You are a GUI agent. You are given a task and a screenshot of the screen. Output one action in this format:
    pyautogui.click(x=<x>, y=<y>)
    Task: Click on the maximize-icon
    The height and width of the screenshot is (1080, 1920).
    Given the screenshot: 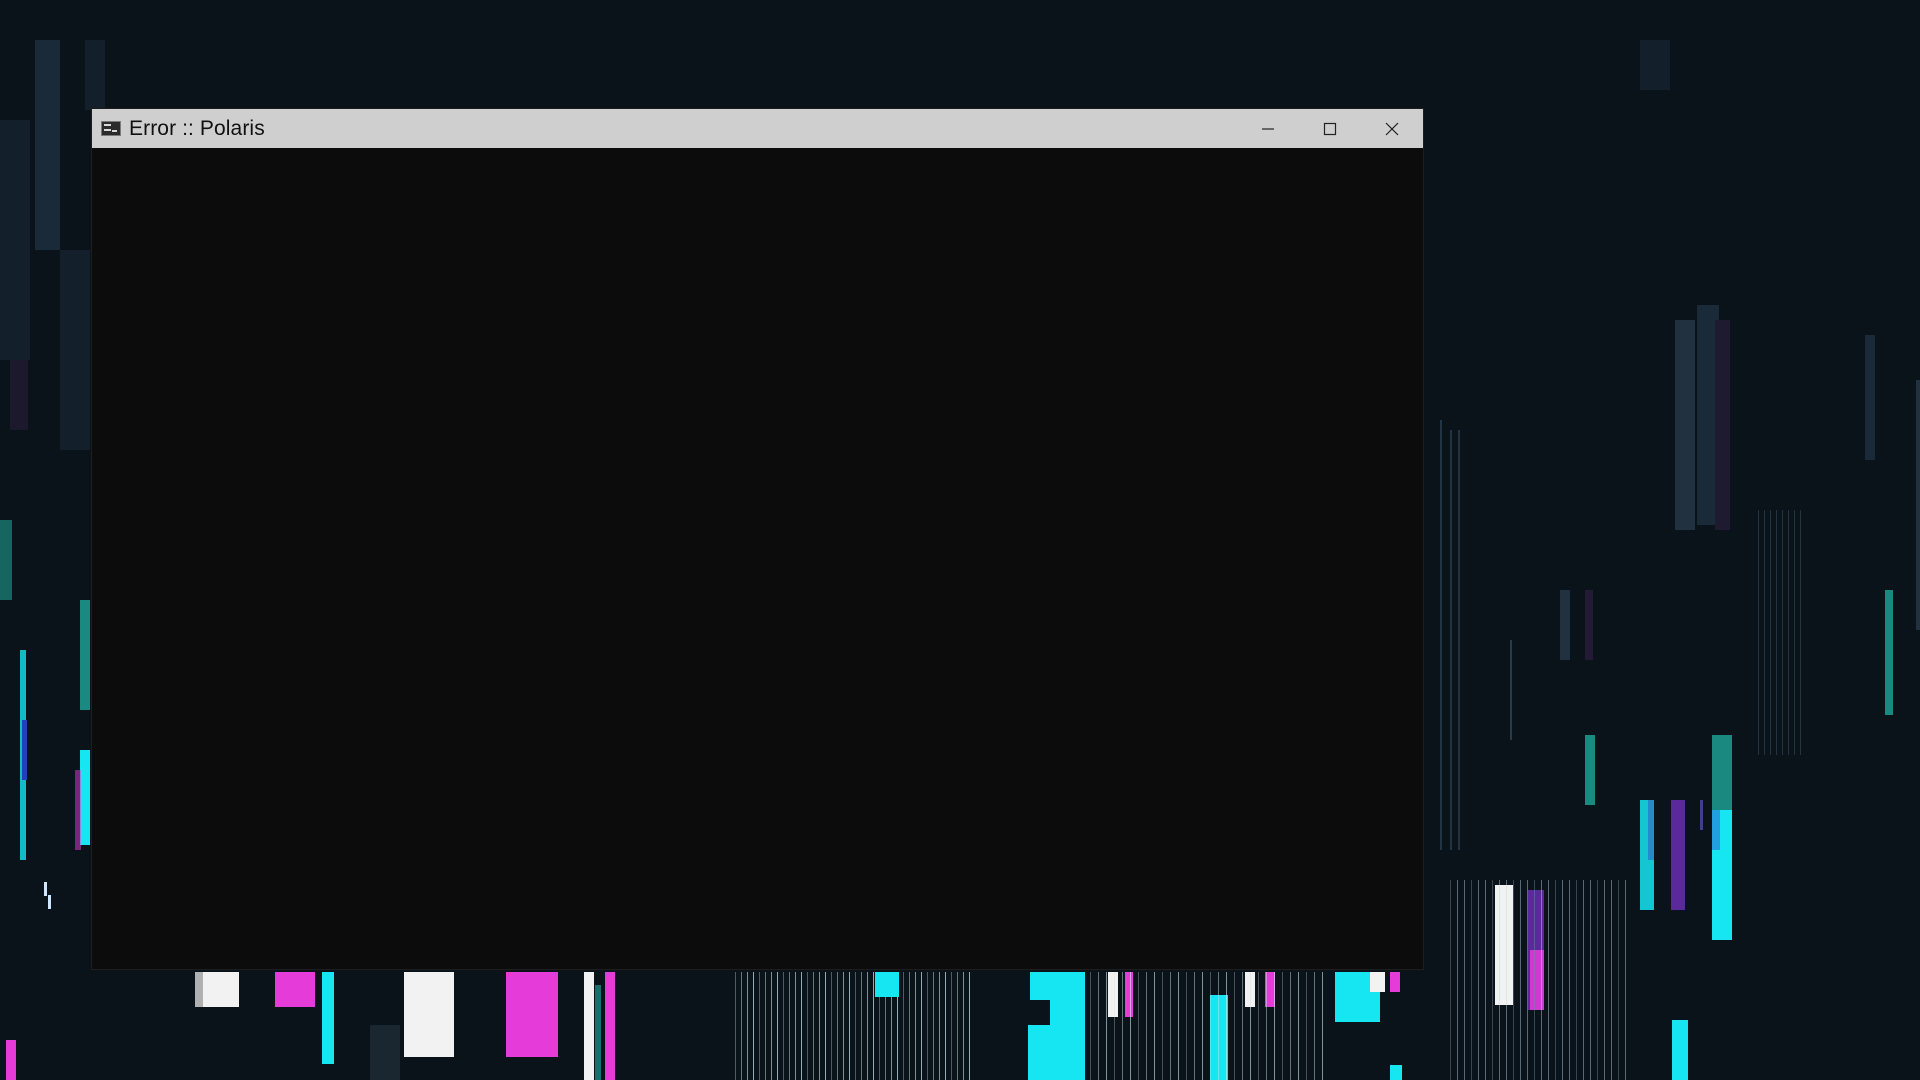 What is the action you would take?
    pyautogui.click(x=1330, y=128)
    